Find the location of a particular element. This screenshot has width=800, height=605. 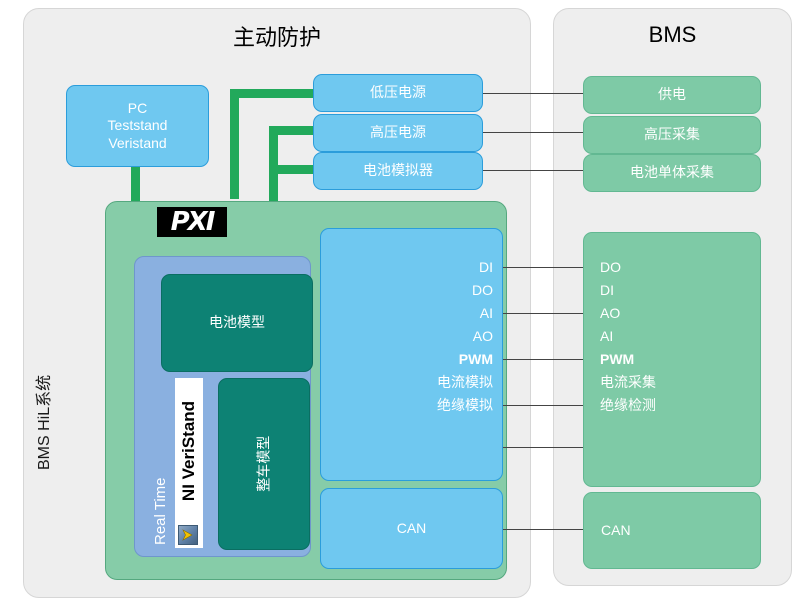

strip-ni-veristand: NI VeriStand is located at coordinates (189, 463).